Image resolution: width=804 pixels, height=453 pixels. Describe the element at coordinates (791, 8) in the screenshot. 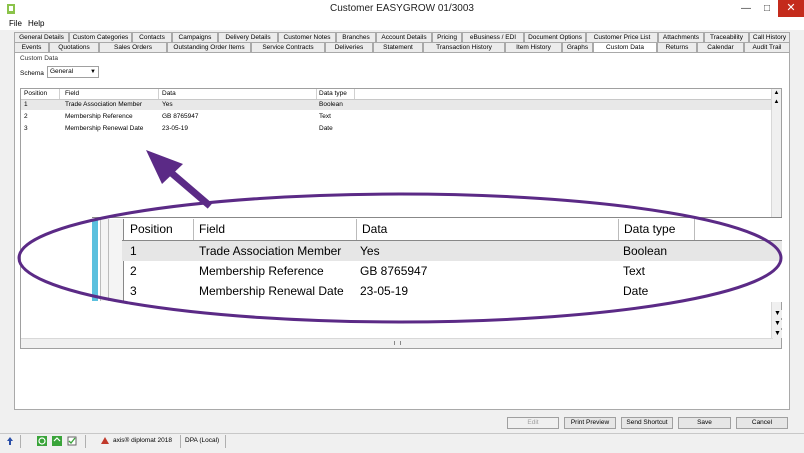

I see `close-button: ✕` at that location.